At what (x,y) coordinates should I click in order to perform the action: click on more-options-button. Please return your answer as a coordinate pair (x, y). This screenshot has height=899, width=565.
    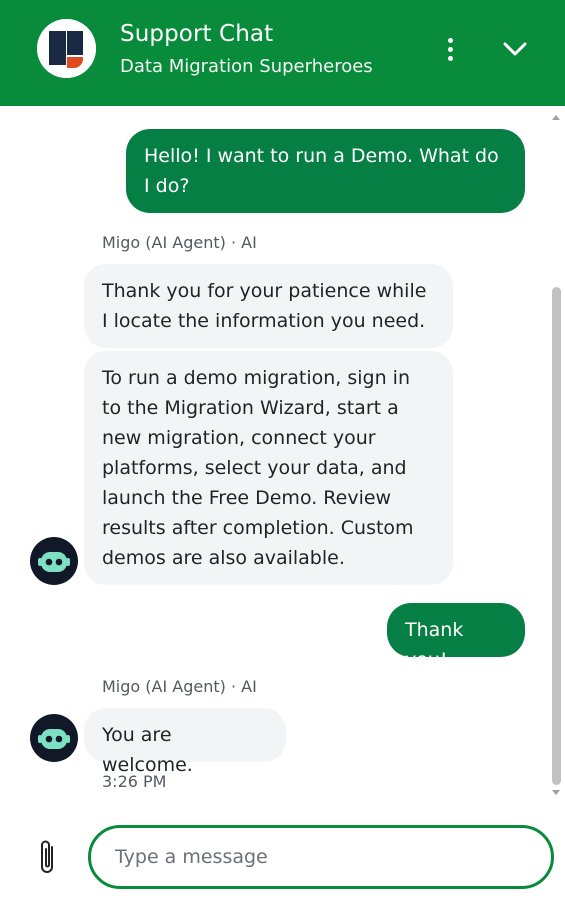
    Looking at the image, I should click on (450, 49).